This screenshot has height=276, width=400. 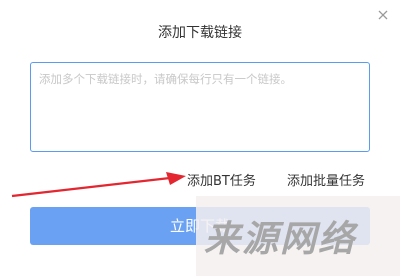 What do you see at coordinates (326, 179) in the screenshot?
I see `add-batch-task-link: 添加批量任务` at bounding box center [326, 179].